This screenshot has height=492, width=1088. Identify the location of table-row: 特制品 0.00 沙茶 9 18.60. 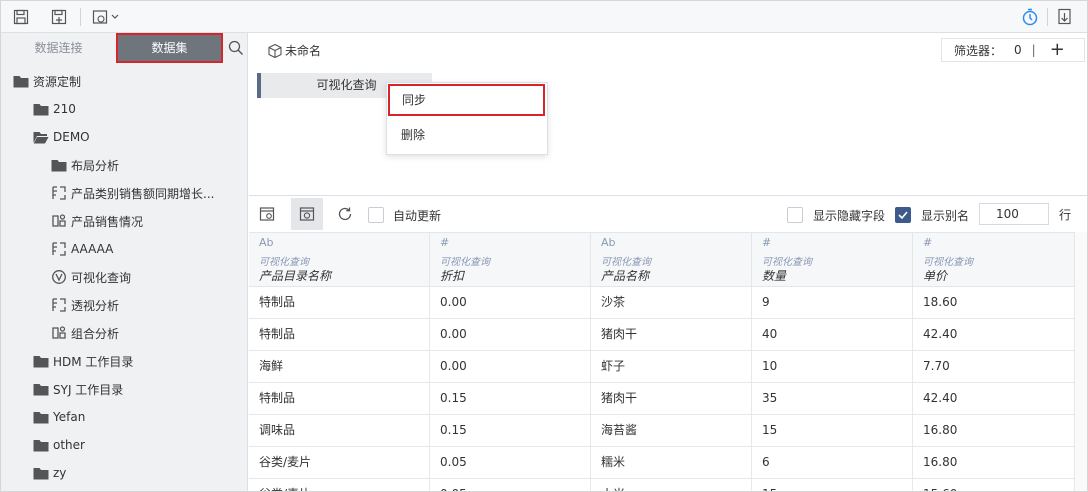
(662, 303).